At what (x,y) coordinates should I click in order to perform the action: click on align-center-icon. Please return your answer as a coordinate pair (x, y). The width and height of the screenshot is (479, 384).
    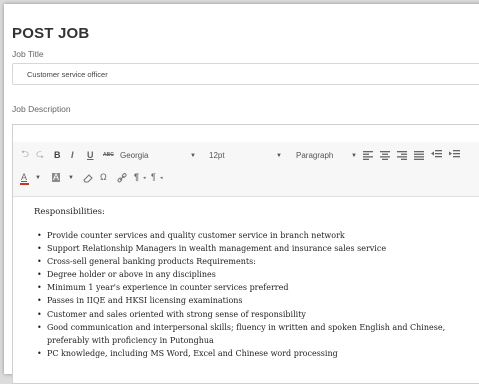
    Looking at the image, I should click on (385, 155).